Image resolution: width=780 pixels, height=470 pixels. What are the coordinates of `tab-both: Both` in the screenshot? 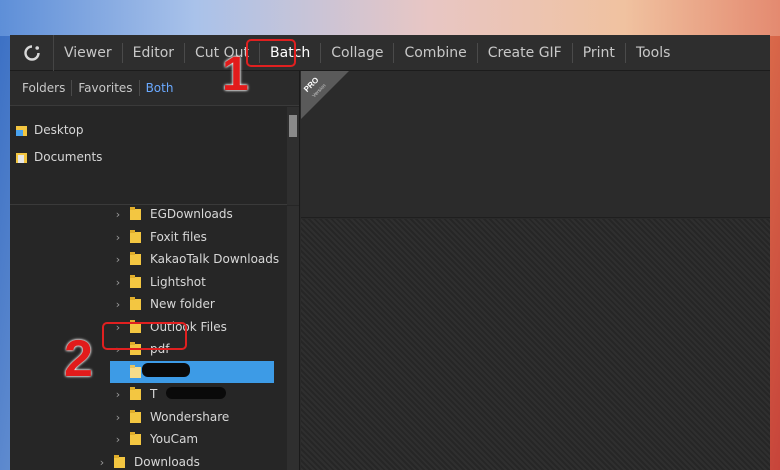 It's located at (160, 88).